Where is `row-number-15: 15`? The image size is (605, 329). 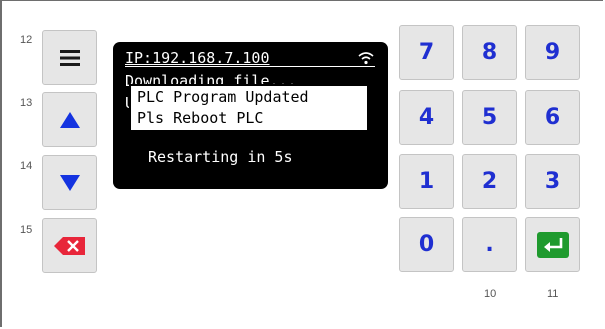
row-number-15: 15 is located at coordinates (26, 230).